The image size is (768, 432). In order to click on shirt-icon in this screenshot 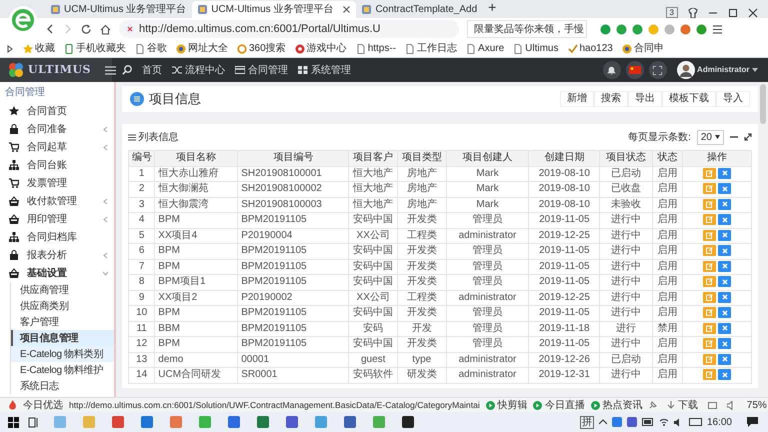, I will do `click(693, 13)`.